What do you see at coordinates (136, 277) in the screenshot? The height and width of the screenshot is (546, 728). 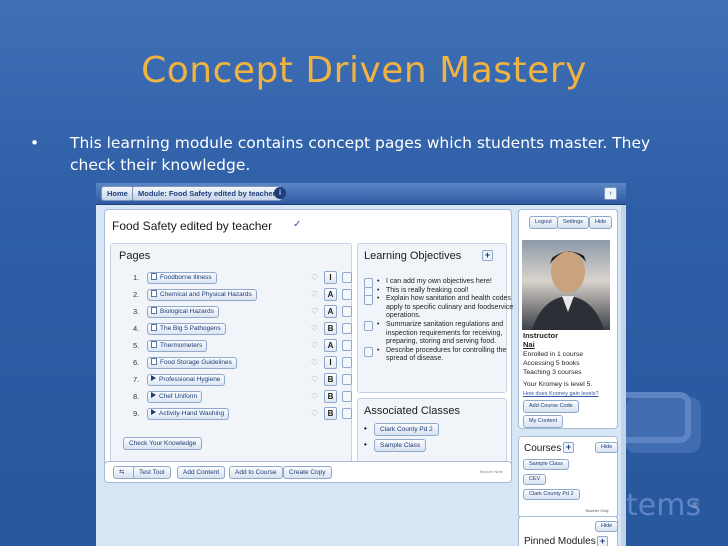 I see `page-number: 1.` at bounding box center [136, 277].